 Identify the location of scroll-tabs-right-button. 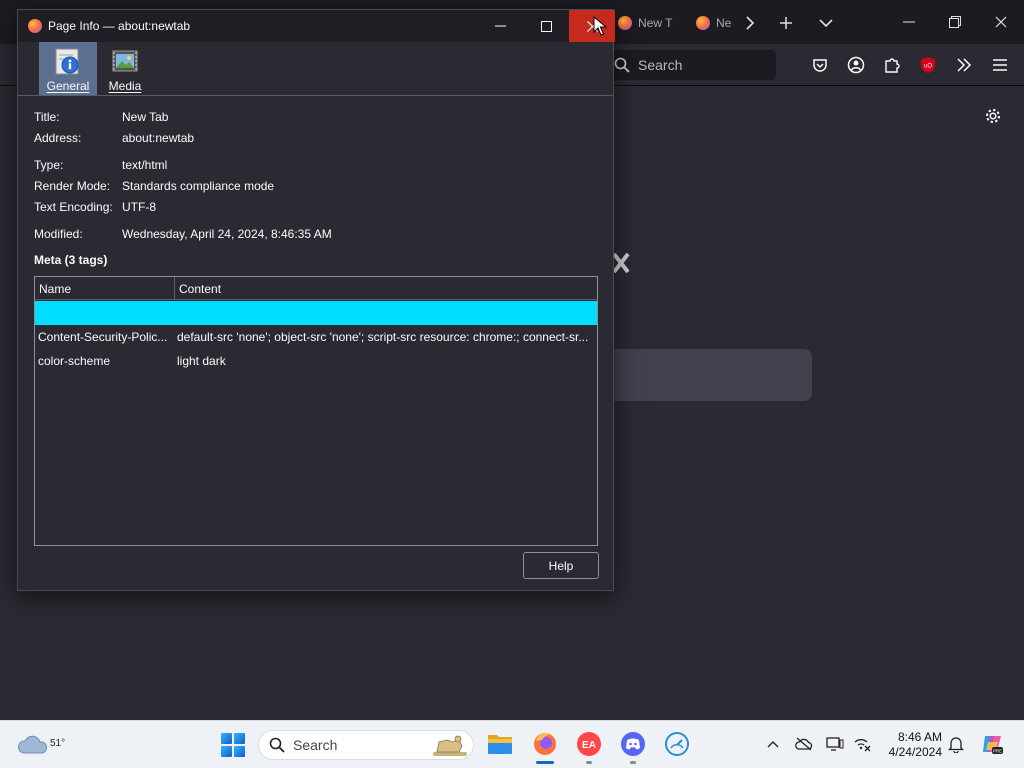
(750, 23).